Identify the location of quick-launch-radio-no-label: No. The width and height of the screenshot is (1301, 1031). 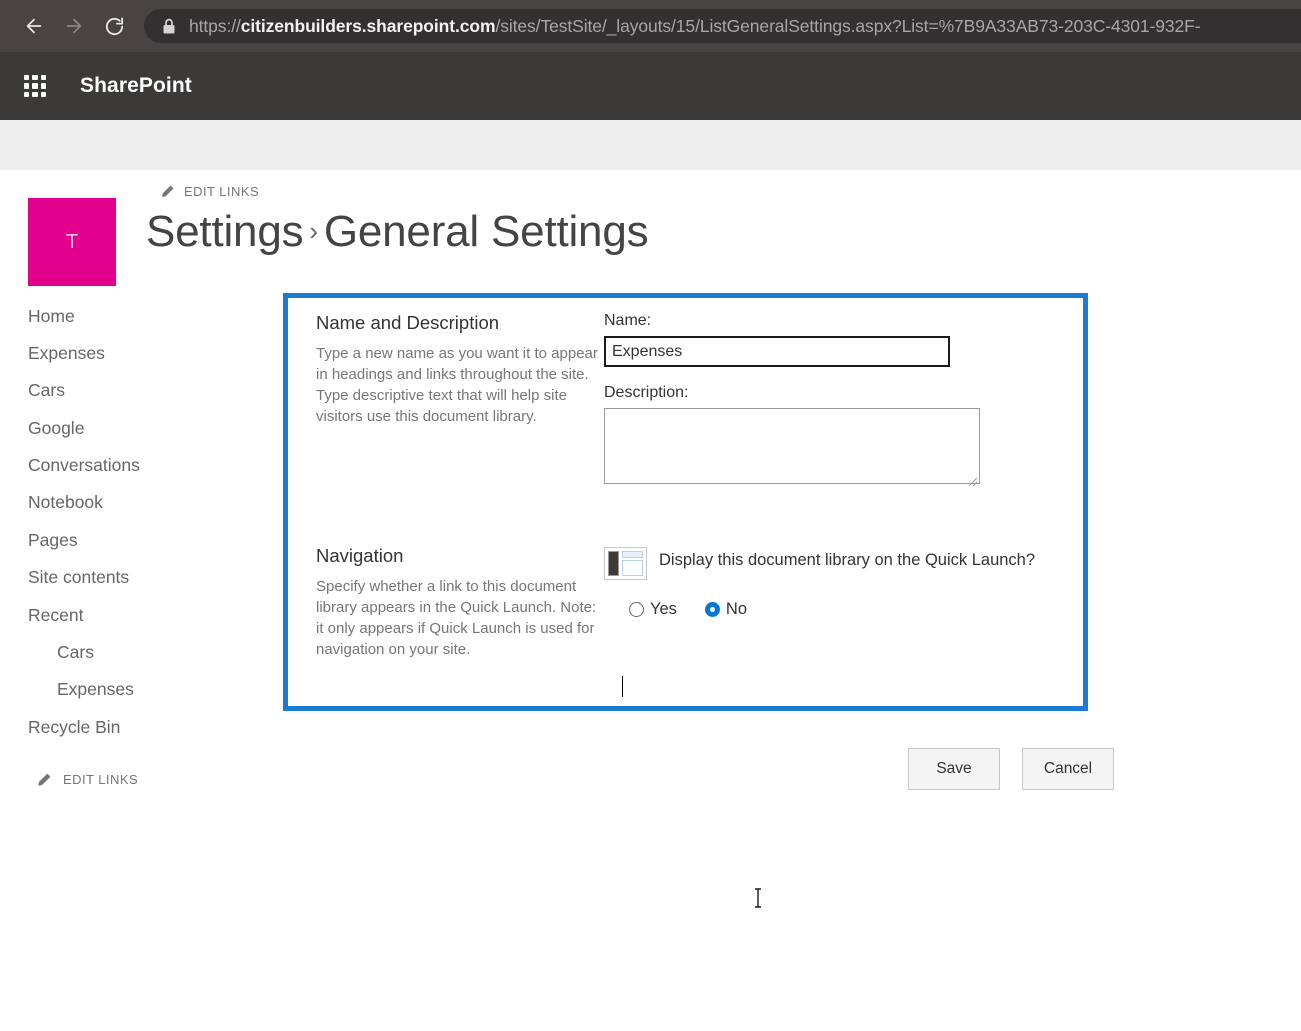
(736, 609).